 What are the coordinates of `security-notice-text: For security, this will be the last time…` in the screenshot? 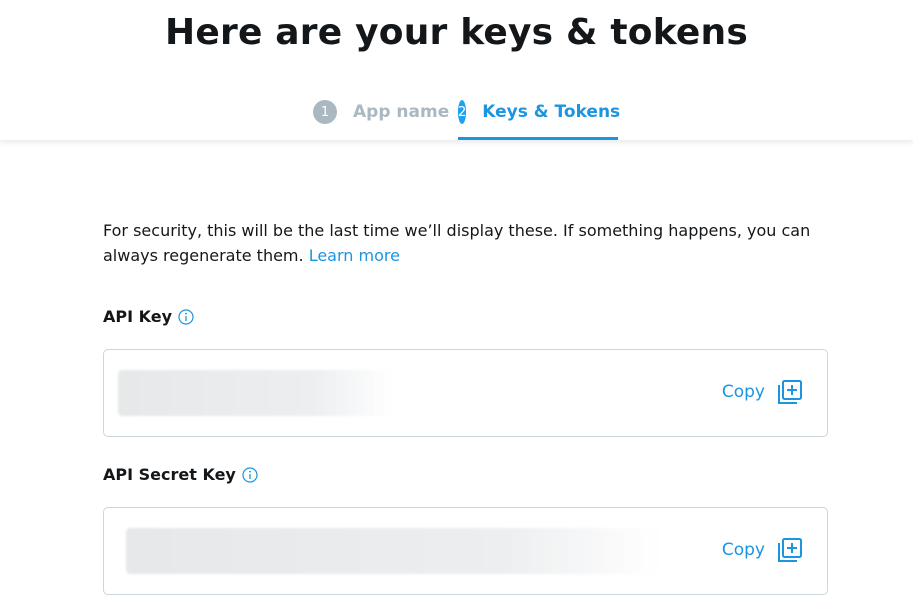 It's located at (457, 243).